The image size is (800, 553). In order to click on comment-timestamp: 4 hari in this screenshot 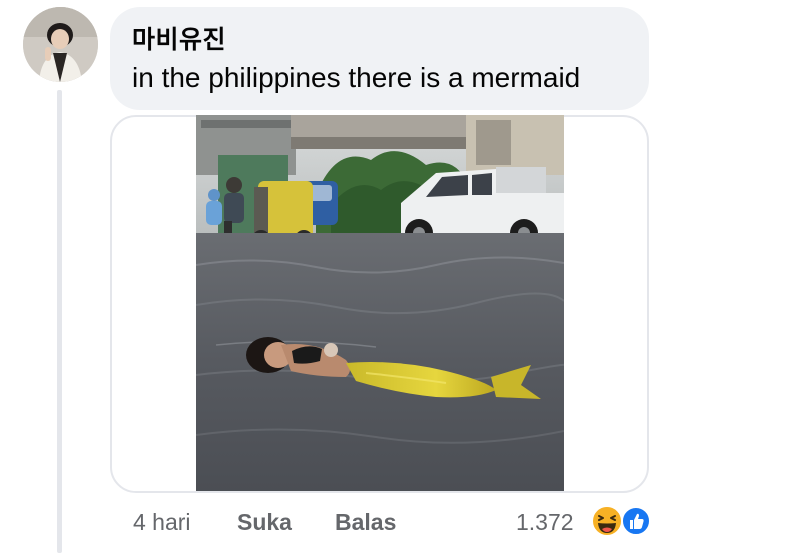, I will do `click(162, 522)`.